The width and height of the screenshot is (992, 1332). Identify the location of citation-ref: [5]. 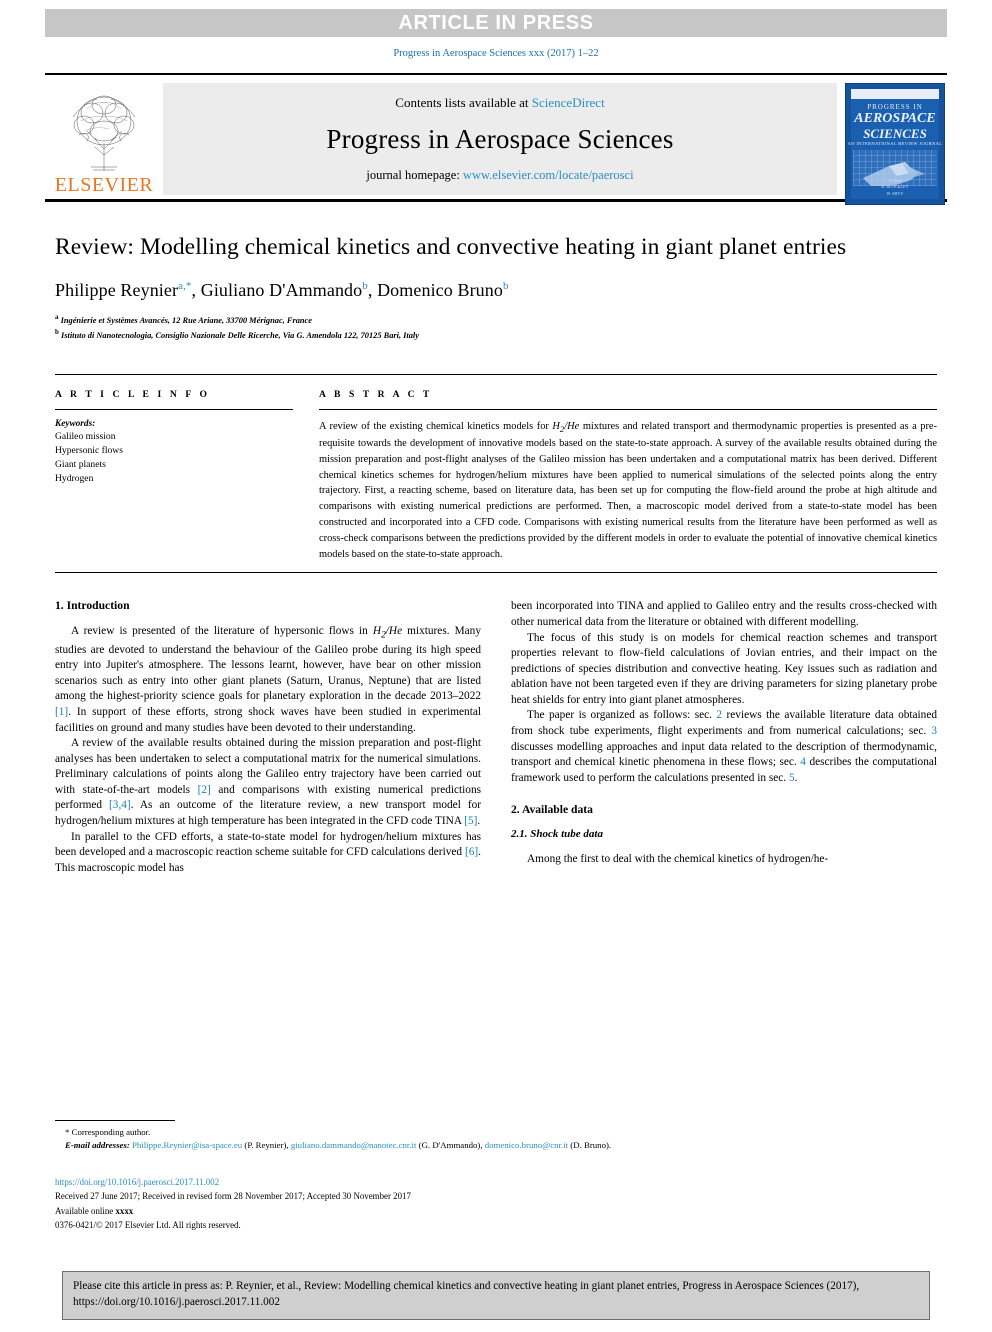
(470, 821).